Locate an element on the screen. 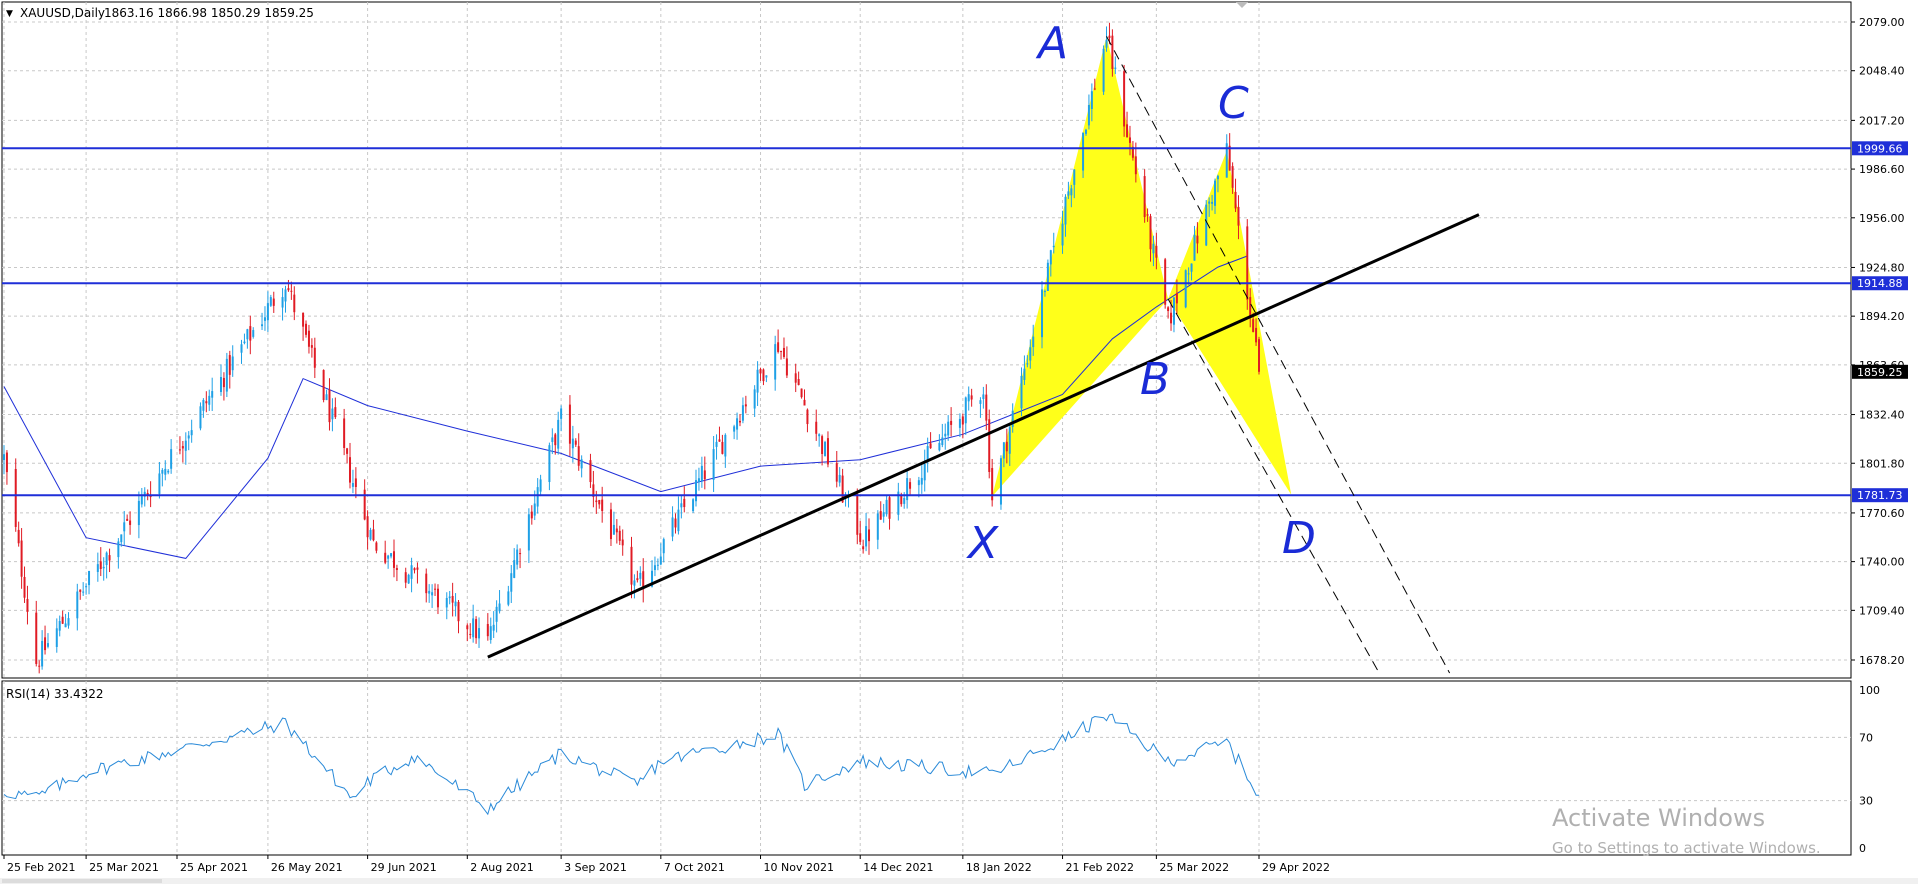  time-tick-label: 29 Apr 2022 is located at coordinates (1296, 867).